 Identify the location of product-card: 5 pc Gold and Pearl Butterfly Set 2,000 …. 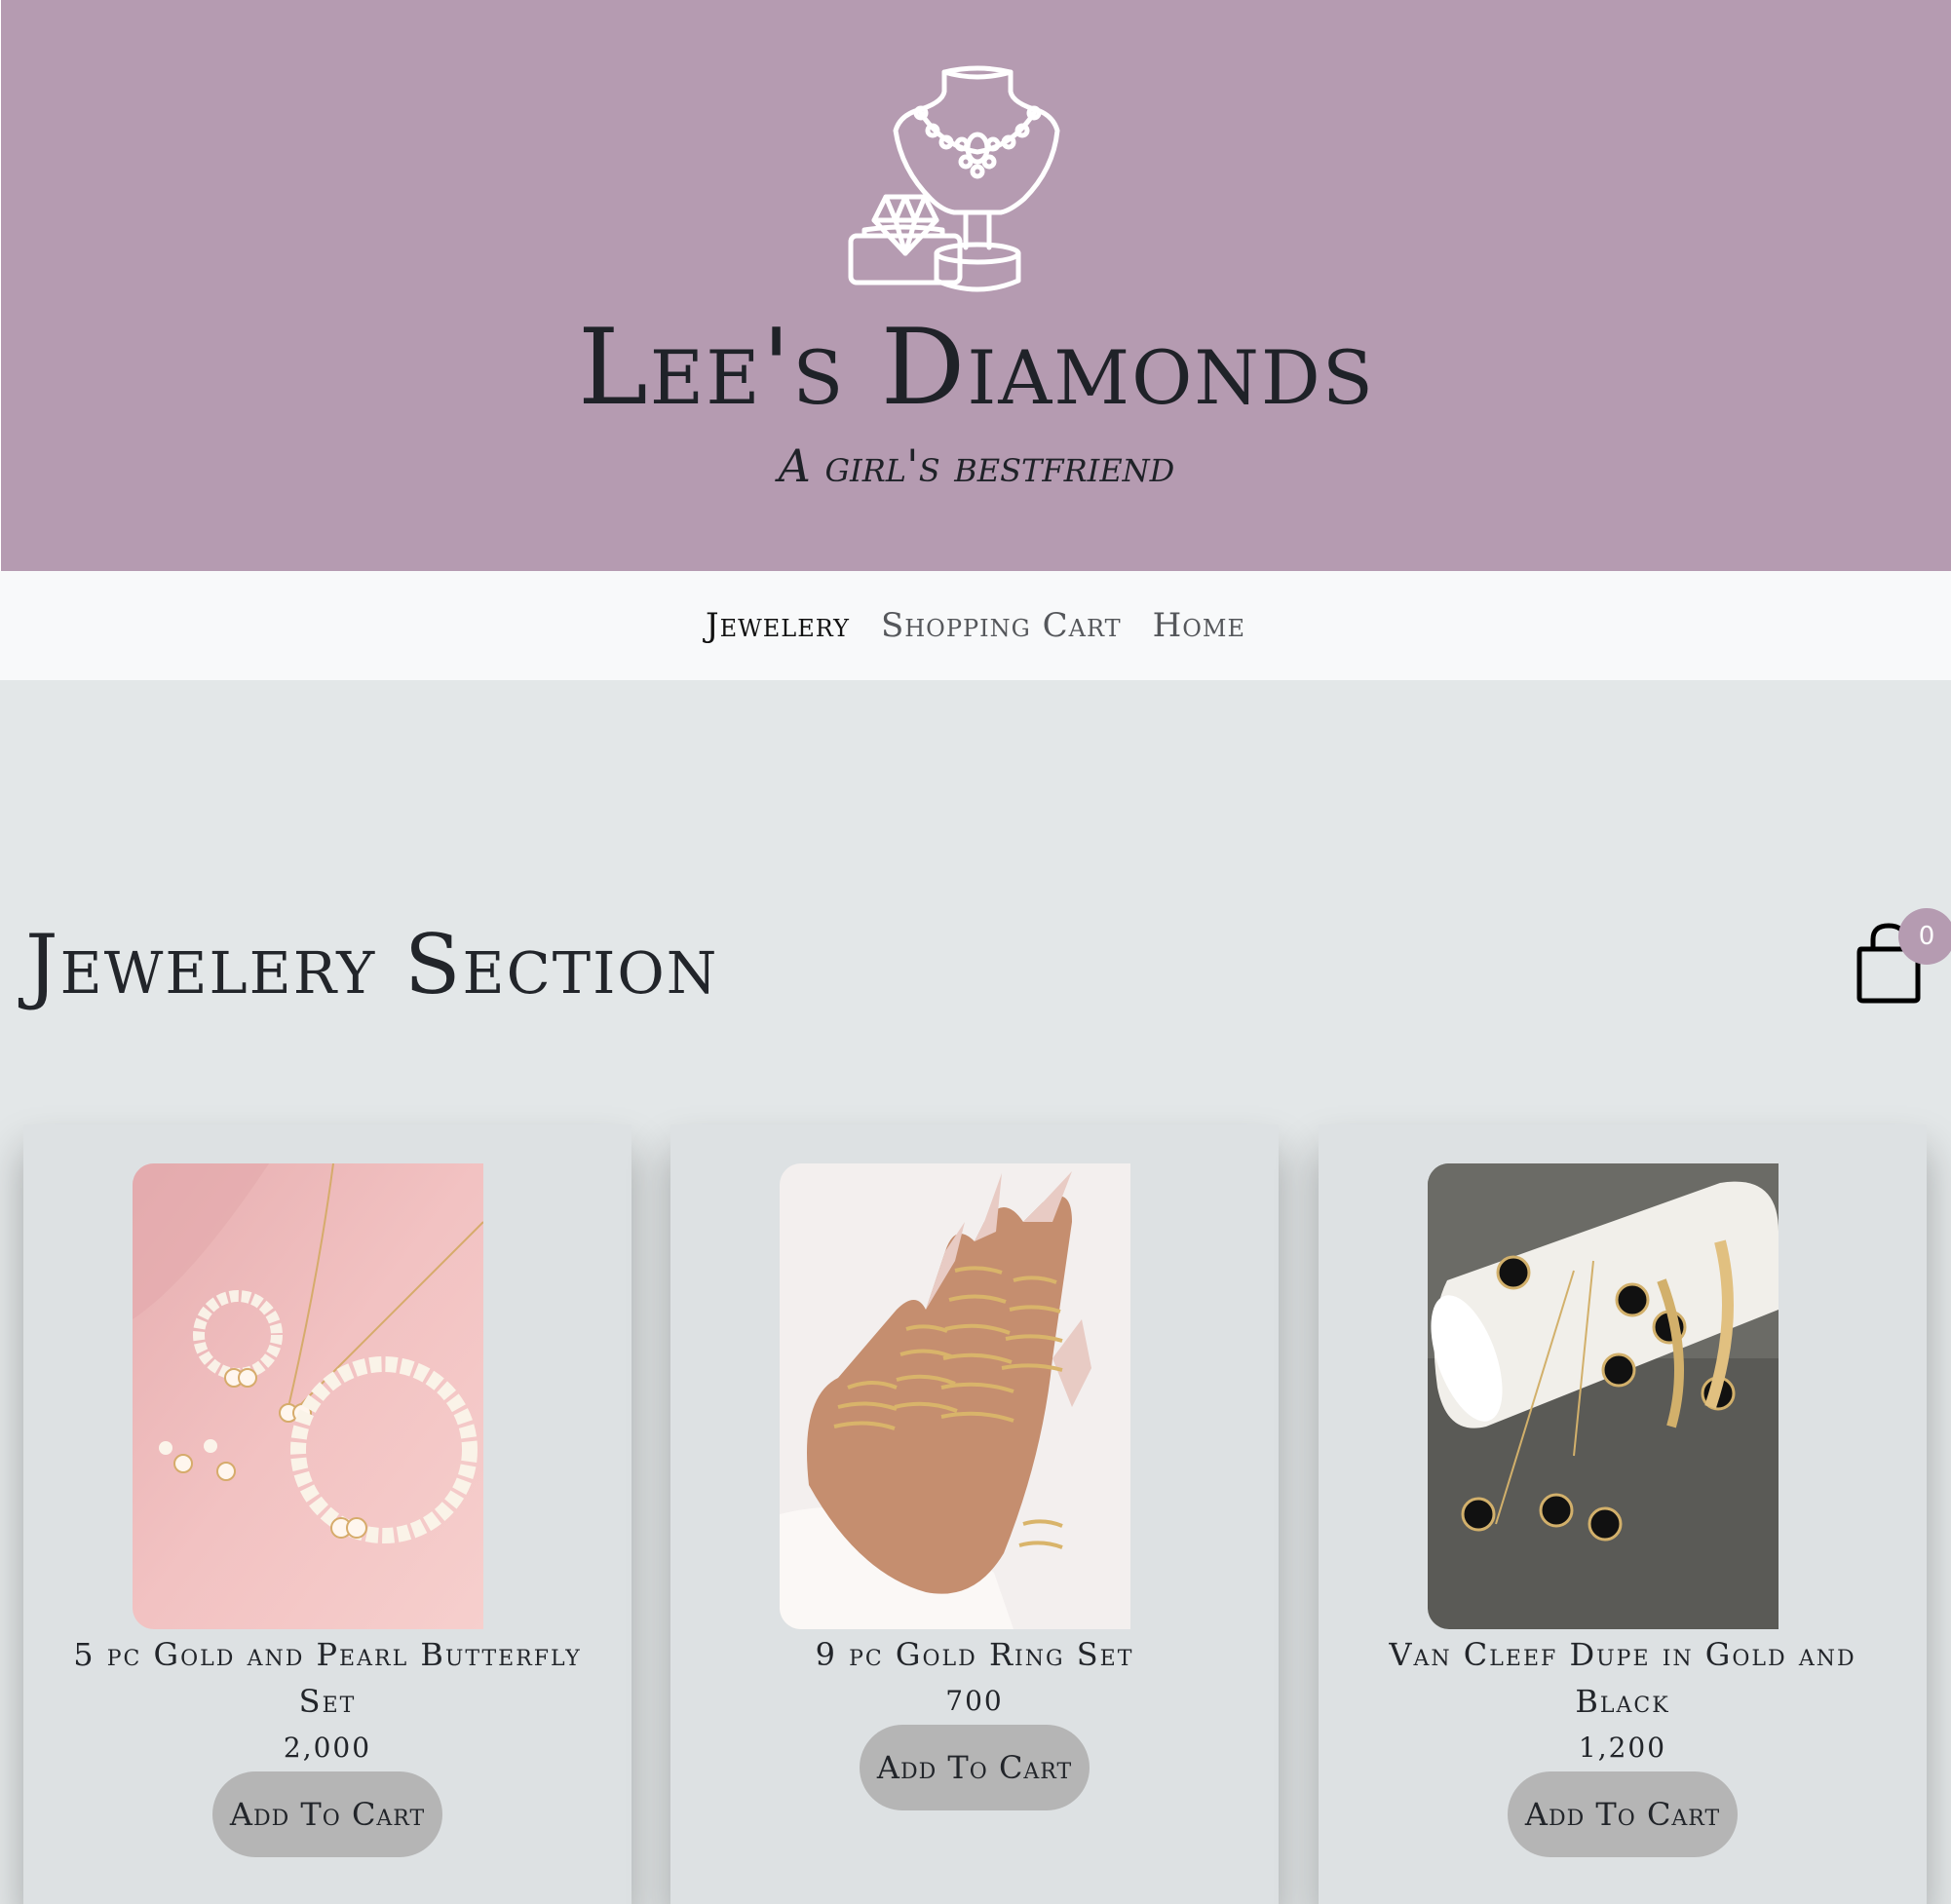
(327, 1514).